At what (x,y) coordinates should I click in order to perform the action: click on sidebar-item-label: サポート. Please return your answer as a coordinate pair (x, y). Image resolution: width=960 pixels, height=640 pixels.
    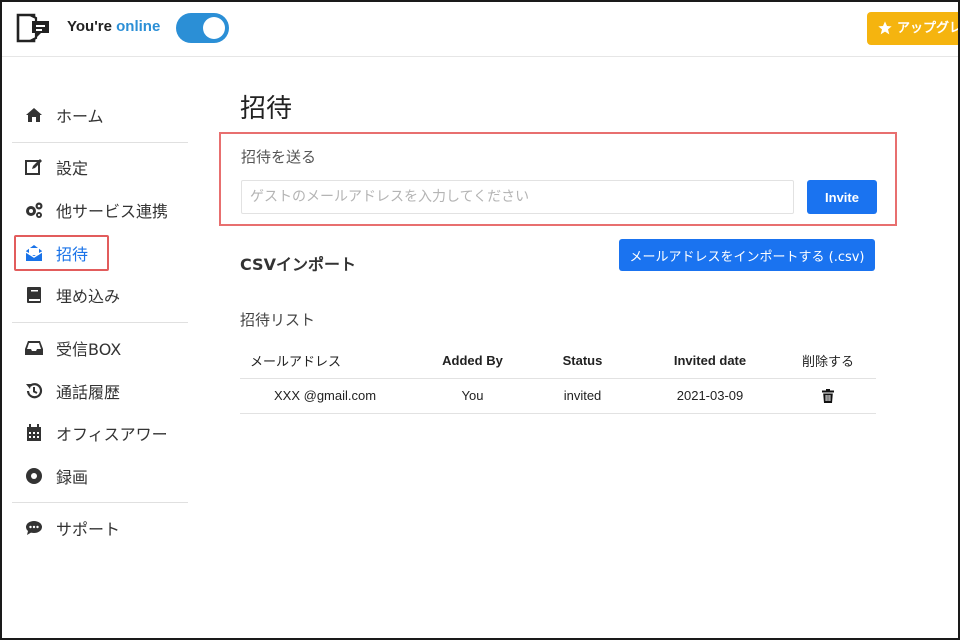
    Looking at the image, I should click on (88, 529).